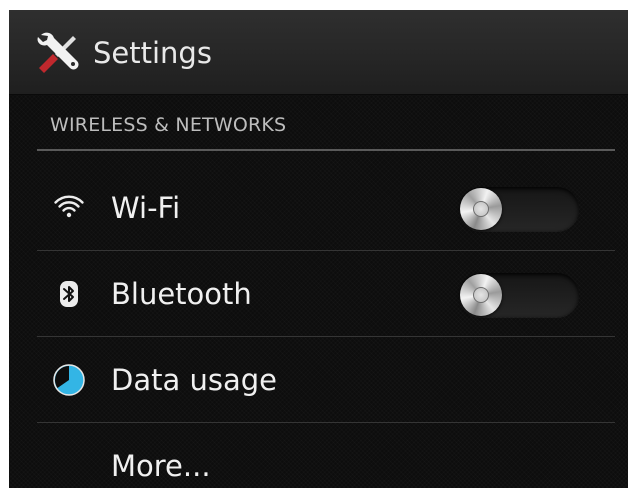 This screenshot has height=493, width=637. I want to click on data-usage-icon, so click(69, 380).